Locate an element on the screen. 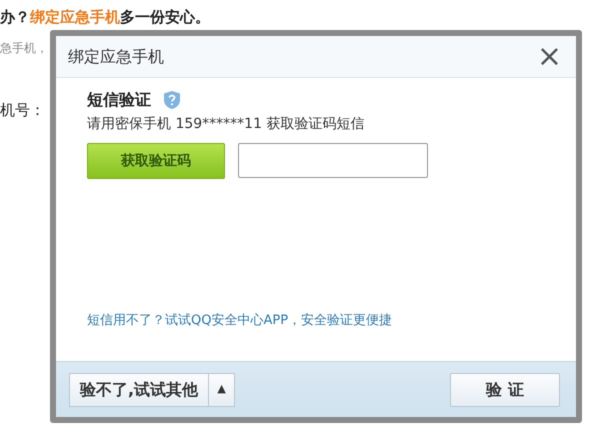 This screenshot has height=441, width=589. code-field is located at coordinates (333, 160).